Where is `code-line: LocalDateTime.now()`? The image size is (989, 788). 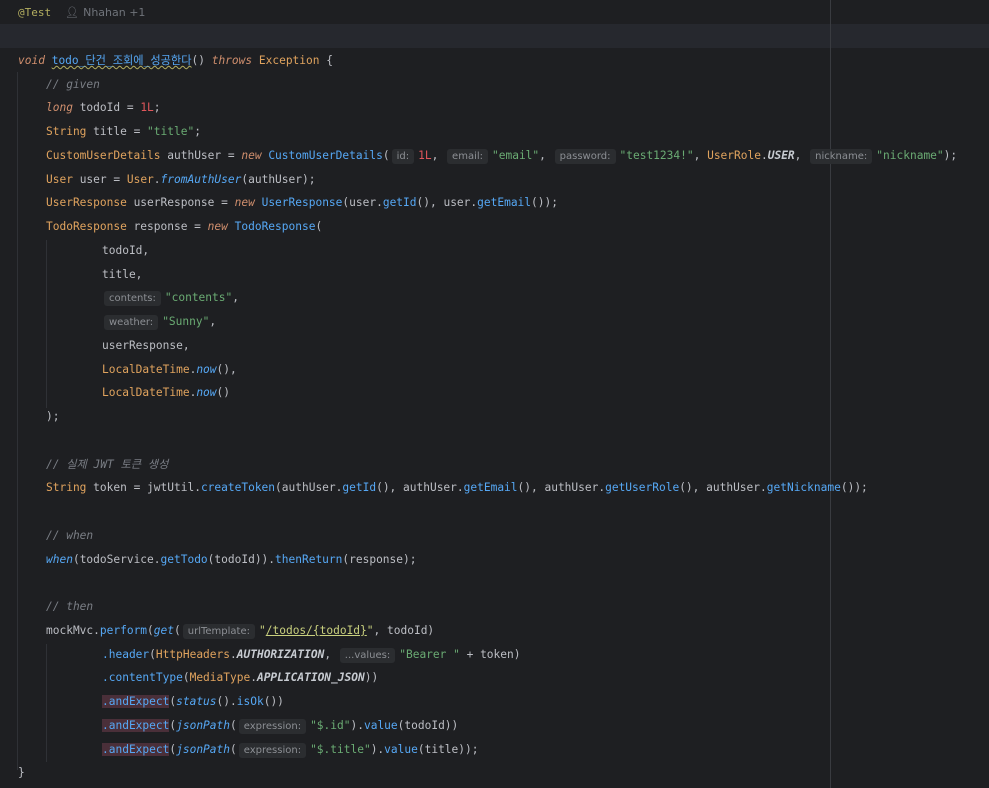 code-line: LocalDateTime.now() is located at coordinates (166, 393).